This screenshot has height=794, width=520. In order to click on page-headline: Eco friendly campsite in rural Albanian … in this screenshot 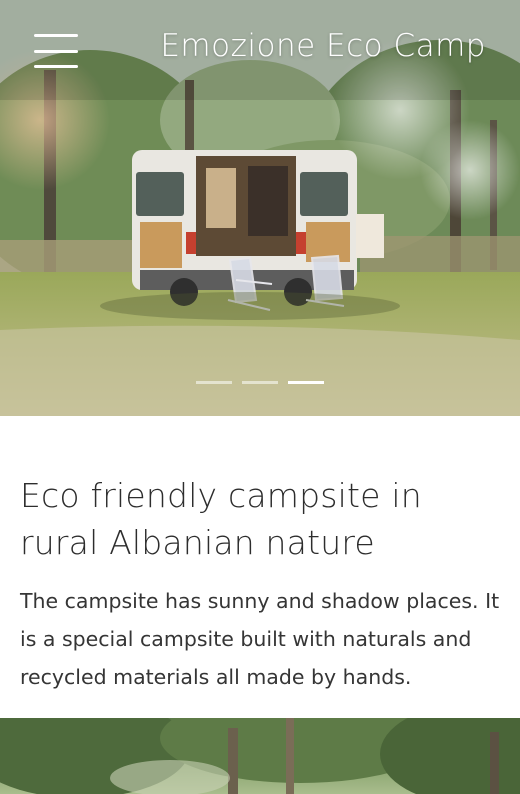, I will do `click(221, 519)`.